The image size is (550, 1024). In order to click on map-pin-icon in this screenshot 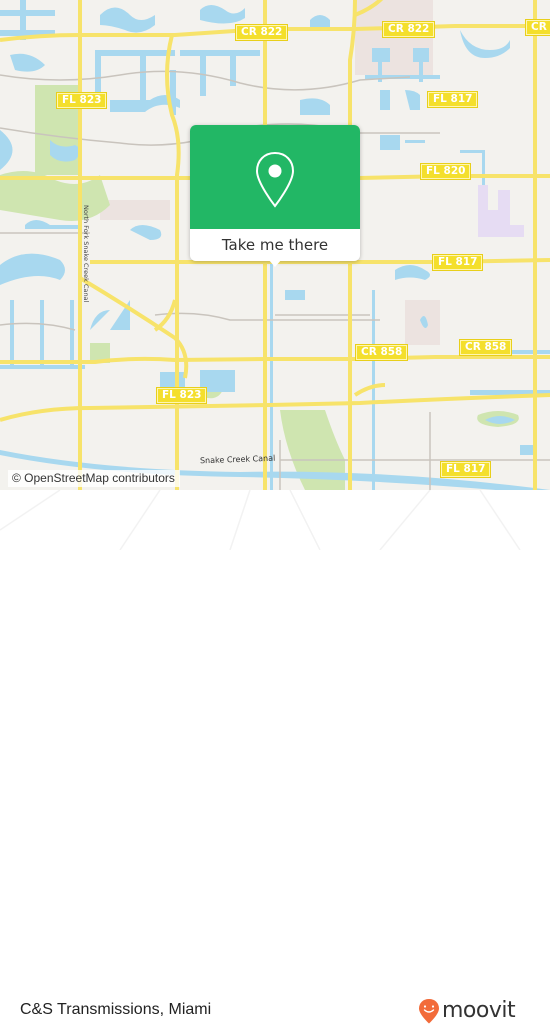, I will do `click(275, 179)`.